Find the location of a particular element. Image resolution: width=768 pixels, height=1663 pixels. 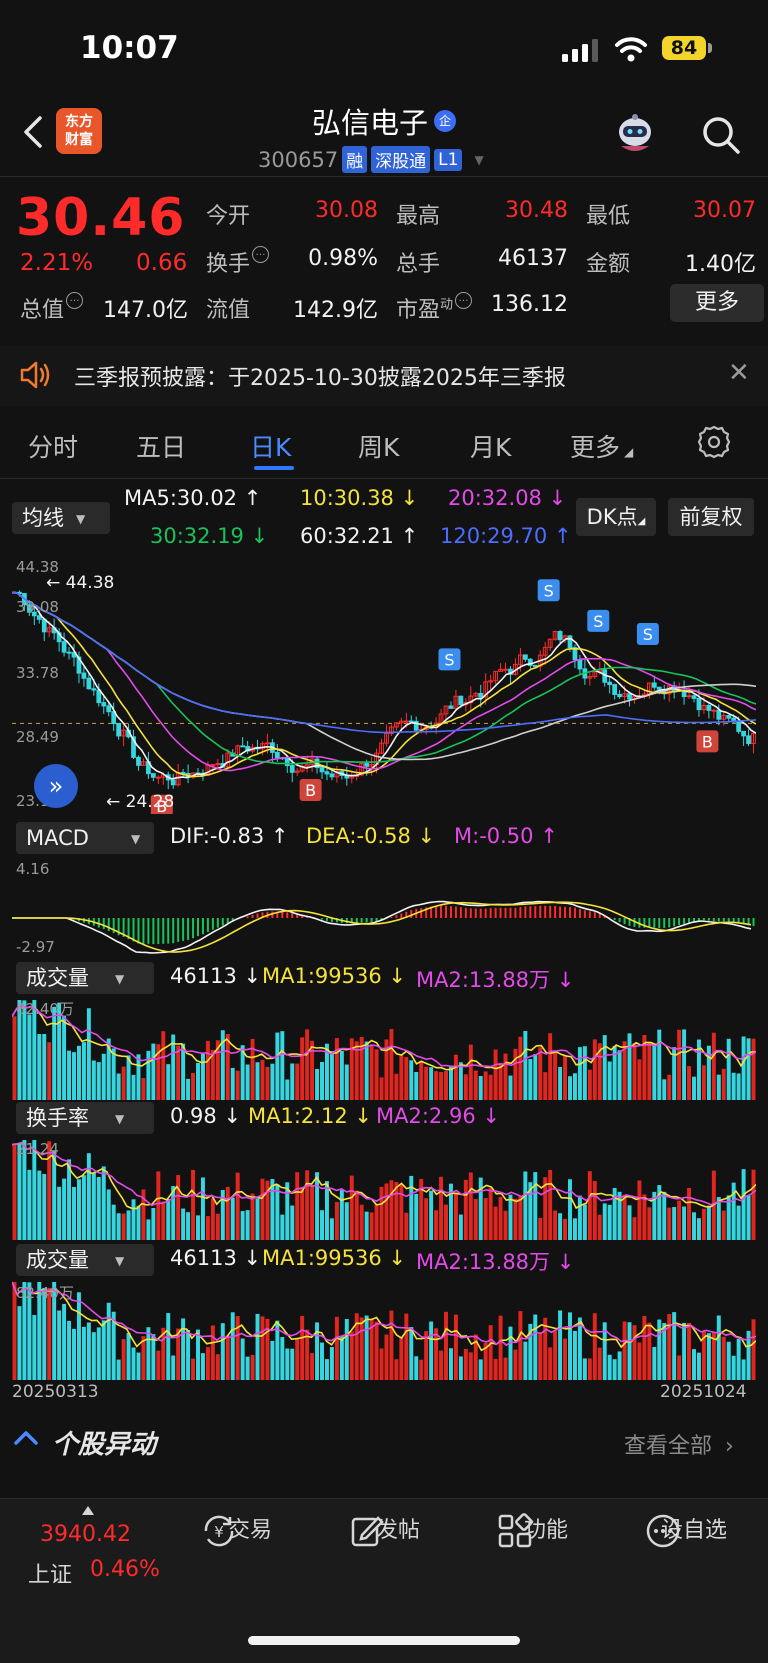

tab-intraday: 分时 is located at coordinates (53, 446).